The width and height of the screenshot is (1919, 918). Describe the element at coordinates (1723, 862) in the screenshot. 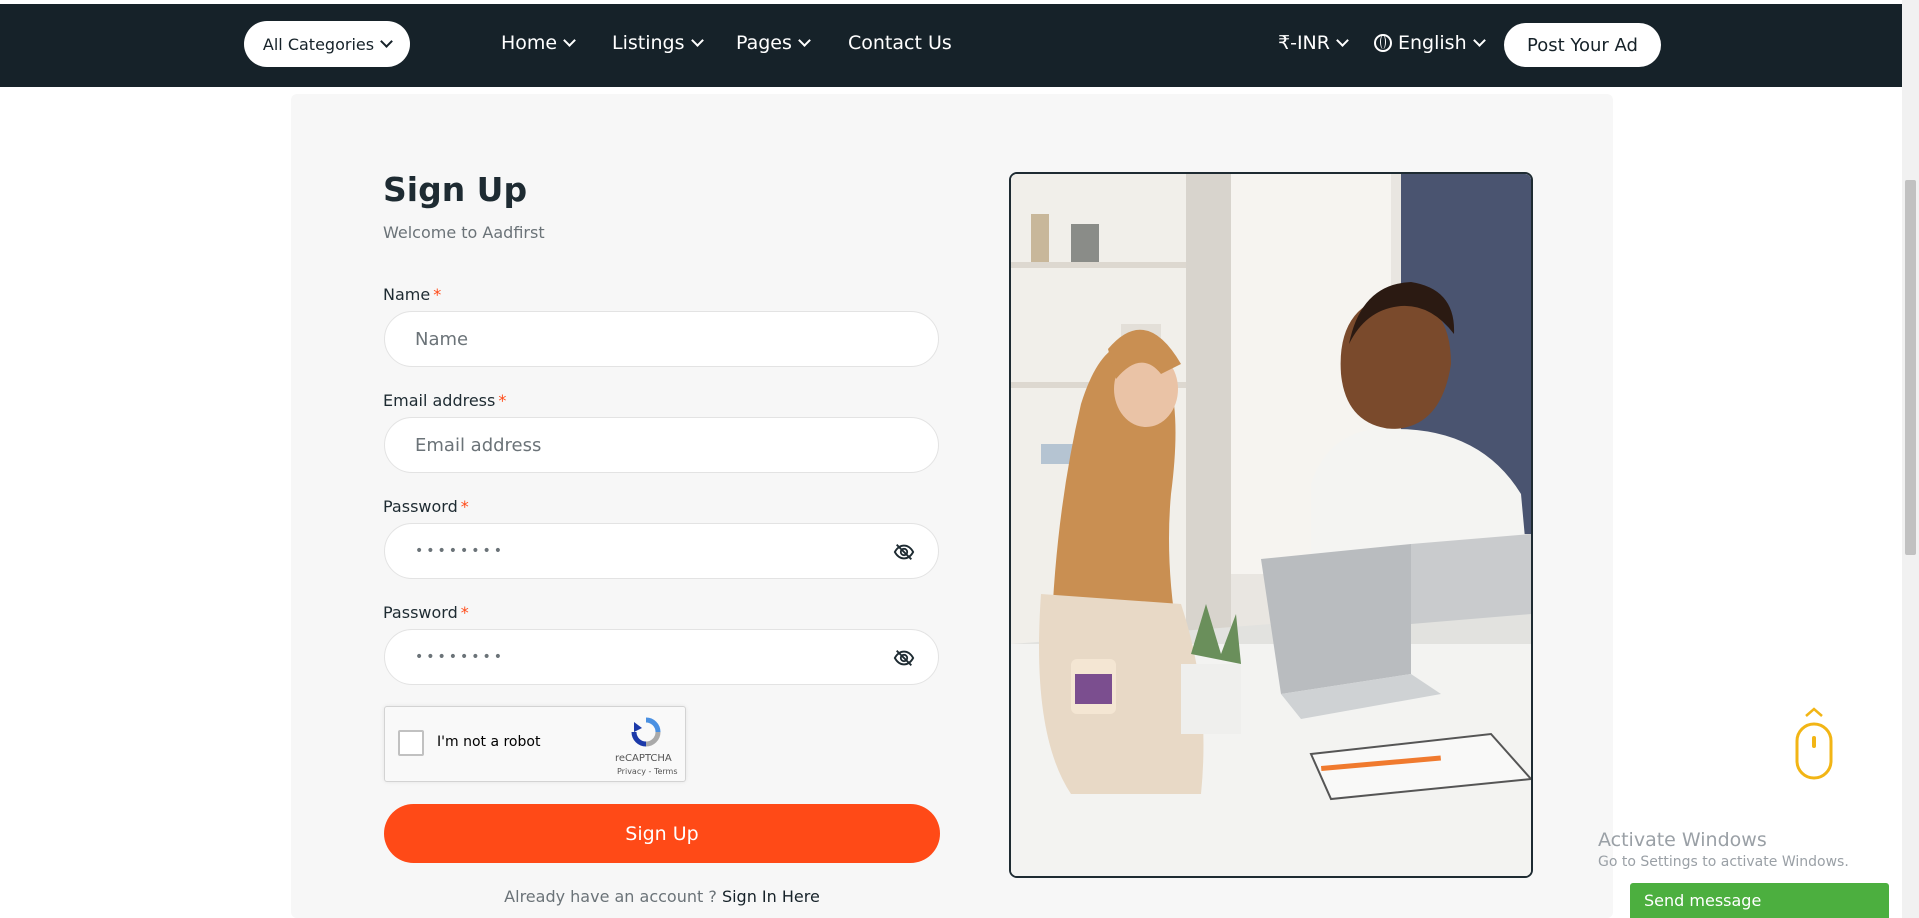

I see `activate-windows-subtitle: Go to Settings to activate Windows.` at that location.